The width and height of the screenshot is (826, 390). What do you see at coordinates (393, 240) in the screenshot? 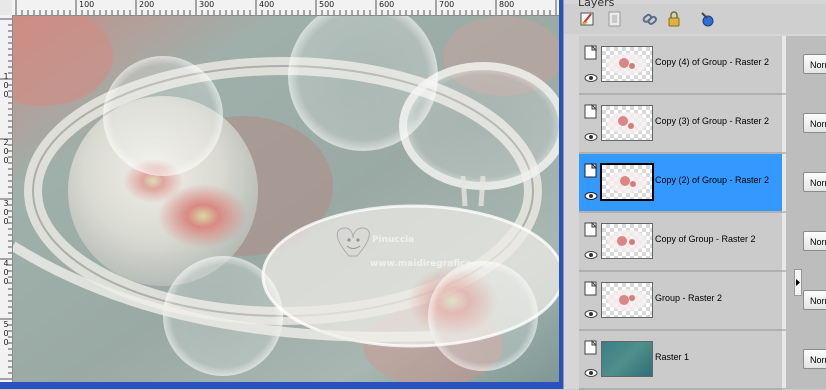
I see `watermark-name: Pinuccia` at bounding box center [393, 240].